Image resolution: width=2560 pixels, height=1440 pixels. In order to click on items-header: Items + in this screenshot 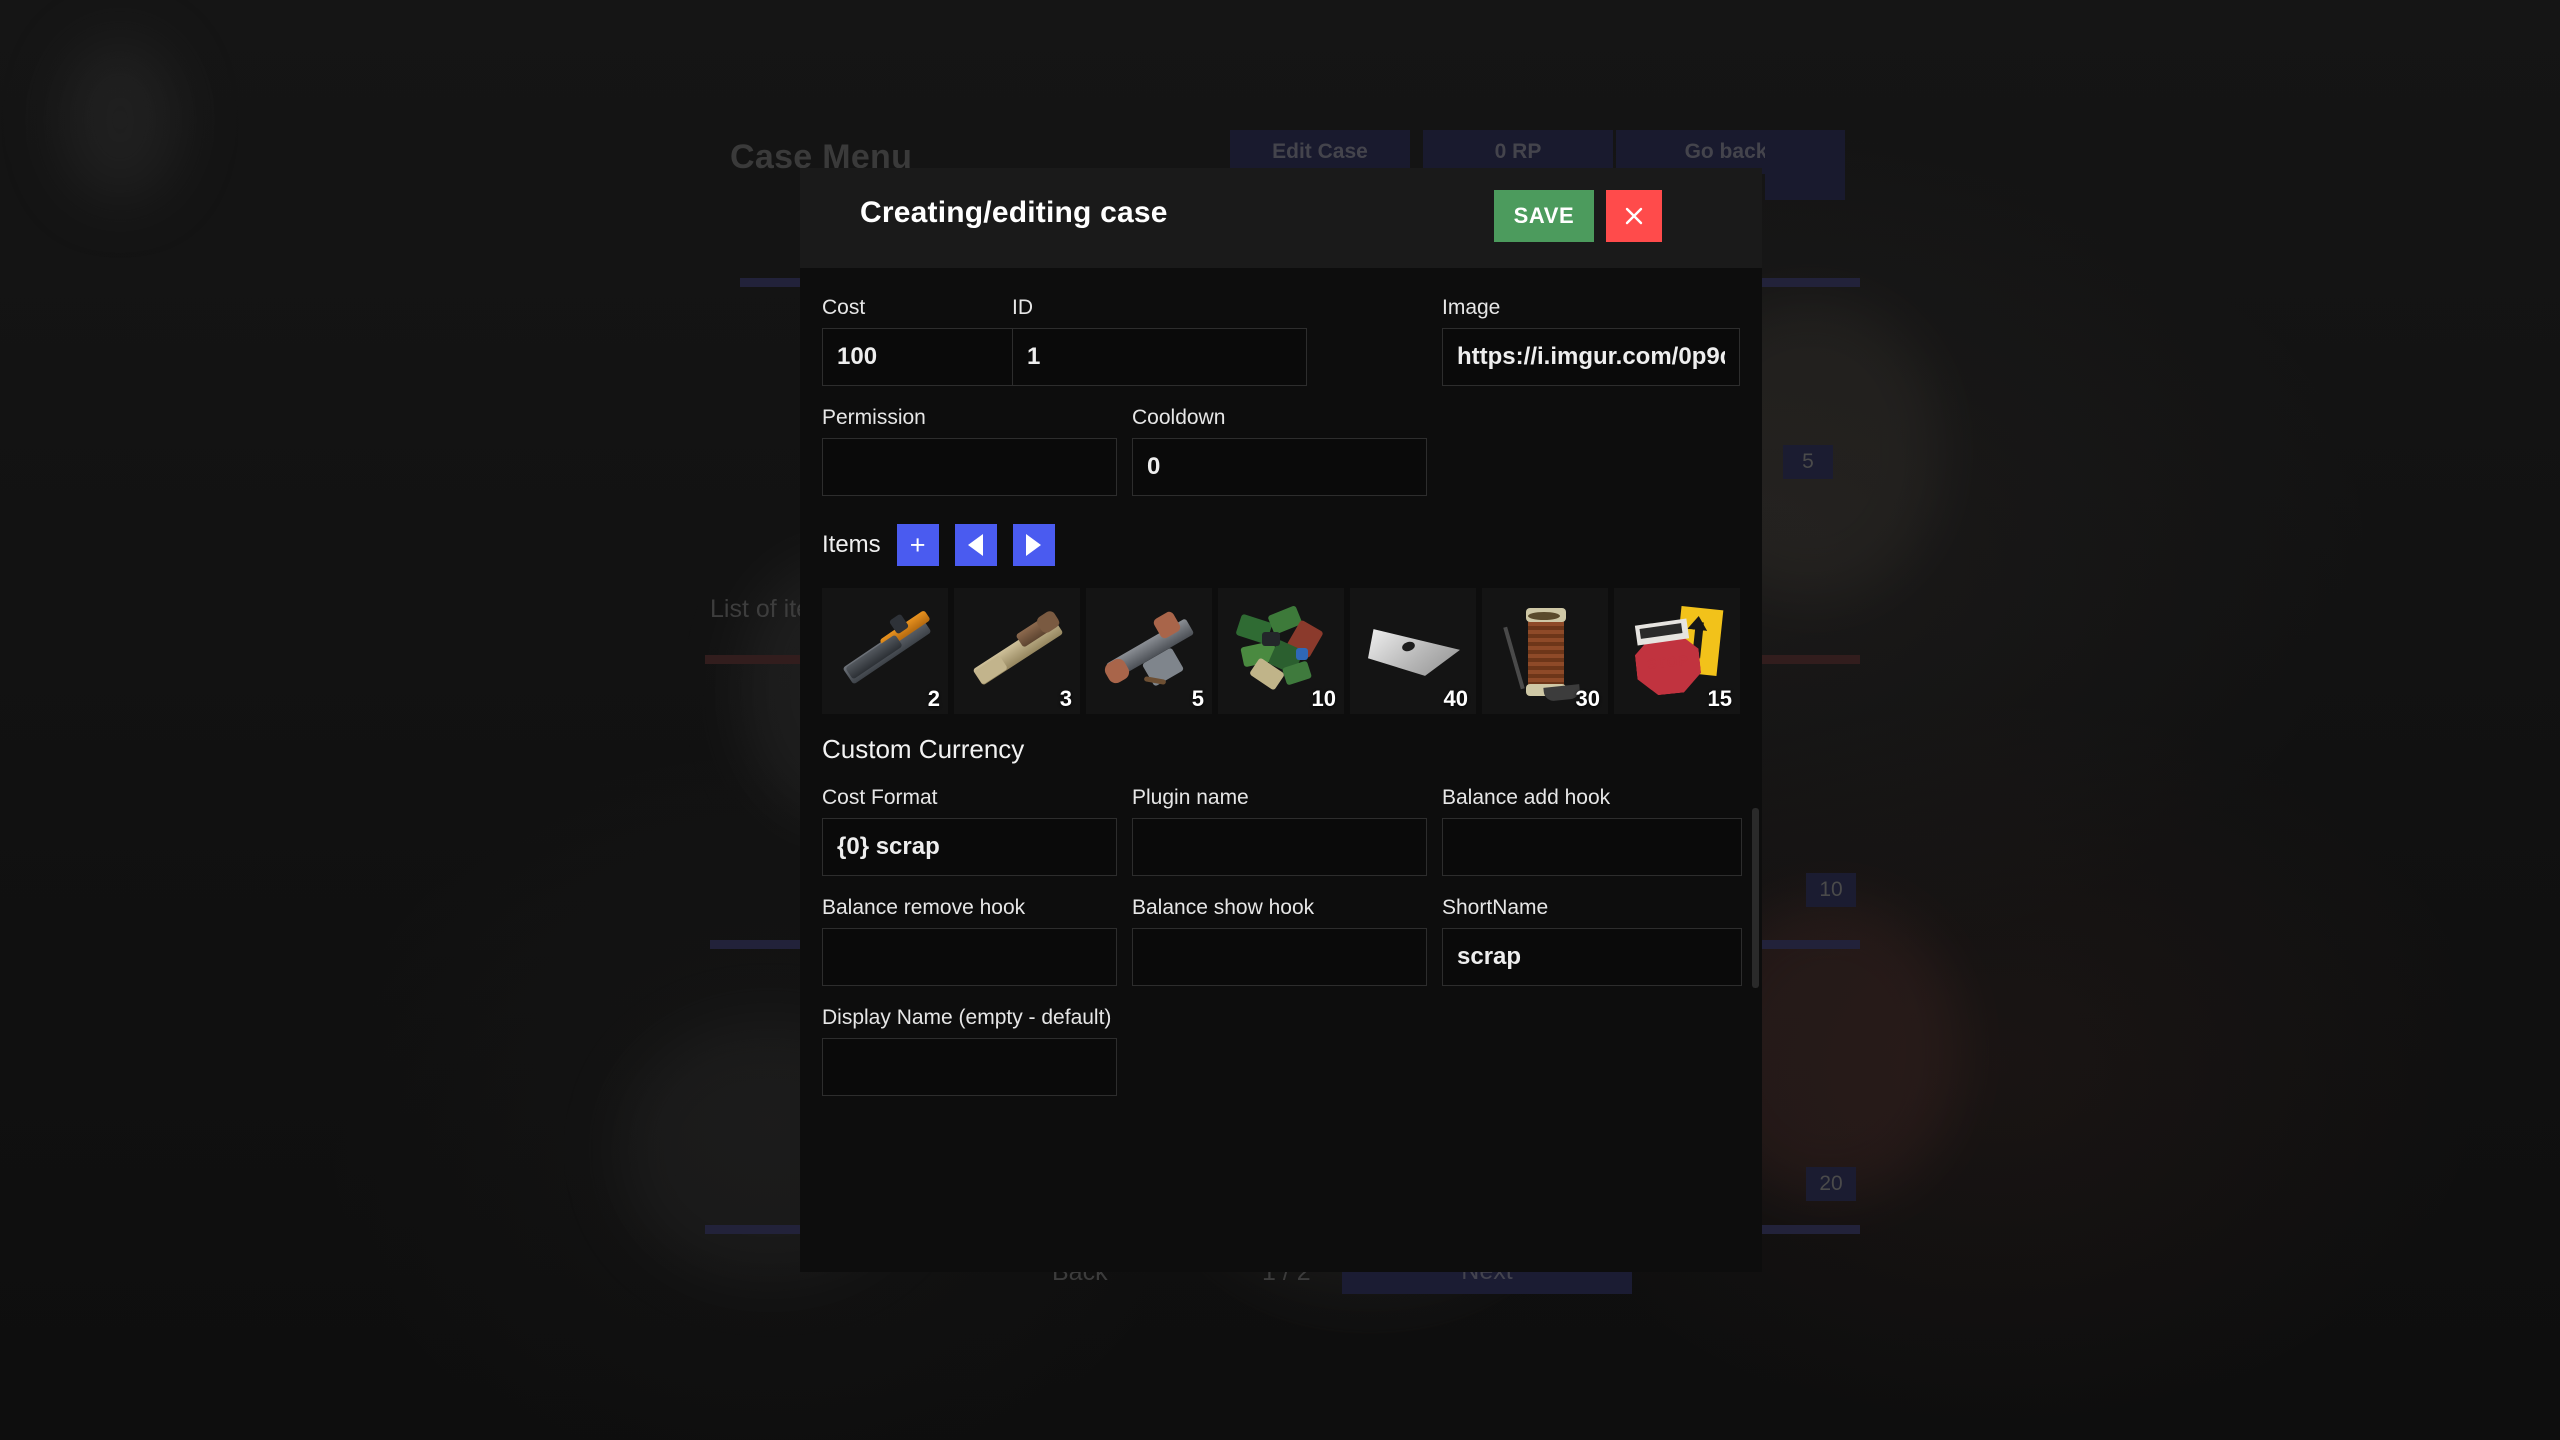, I will do `click(938, 545)`.